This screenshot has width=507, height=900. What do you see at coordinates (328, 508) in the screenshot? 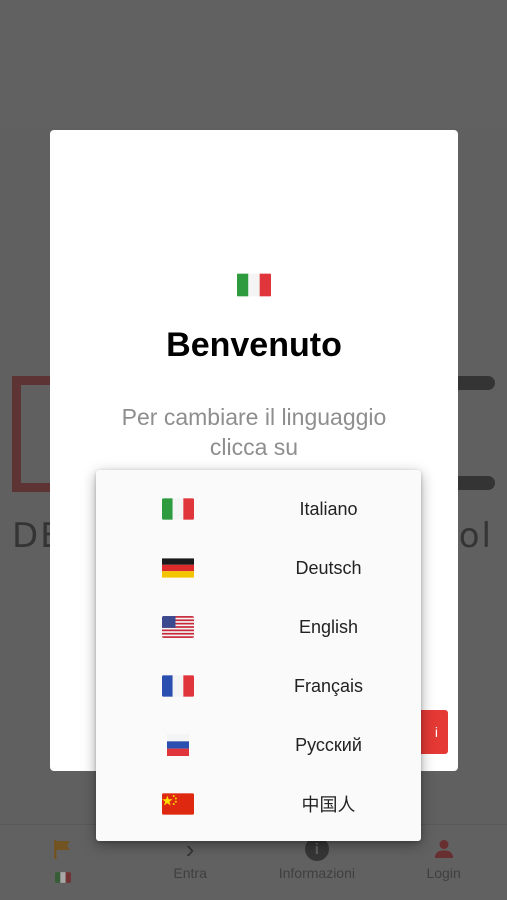
I see `language-label: Italiano` at bounding box center [328, 508].